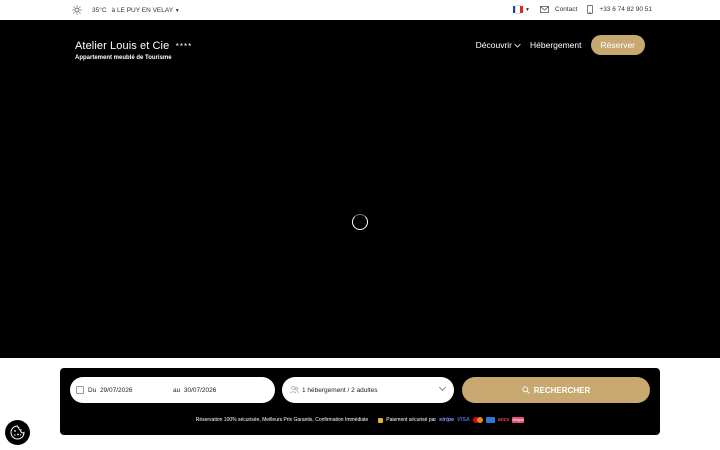 Image resolution: width=720 pixels, height=450 pixels. What do you see at coordinates (294, 390) in the screenshot?
I see `users-icon` at bounding box center [294, 390].